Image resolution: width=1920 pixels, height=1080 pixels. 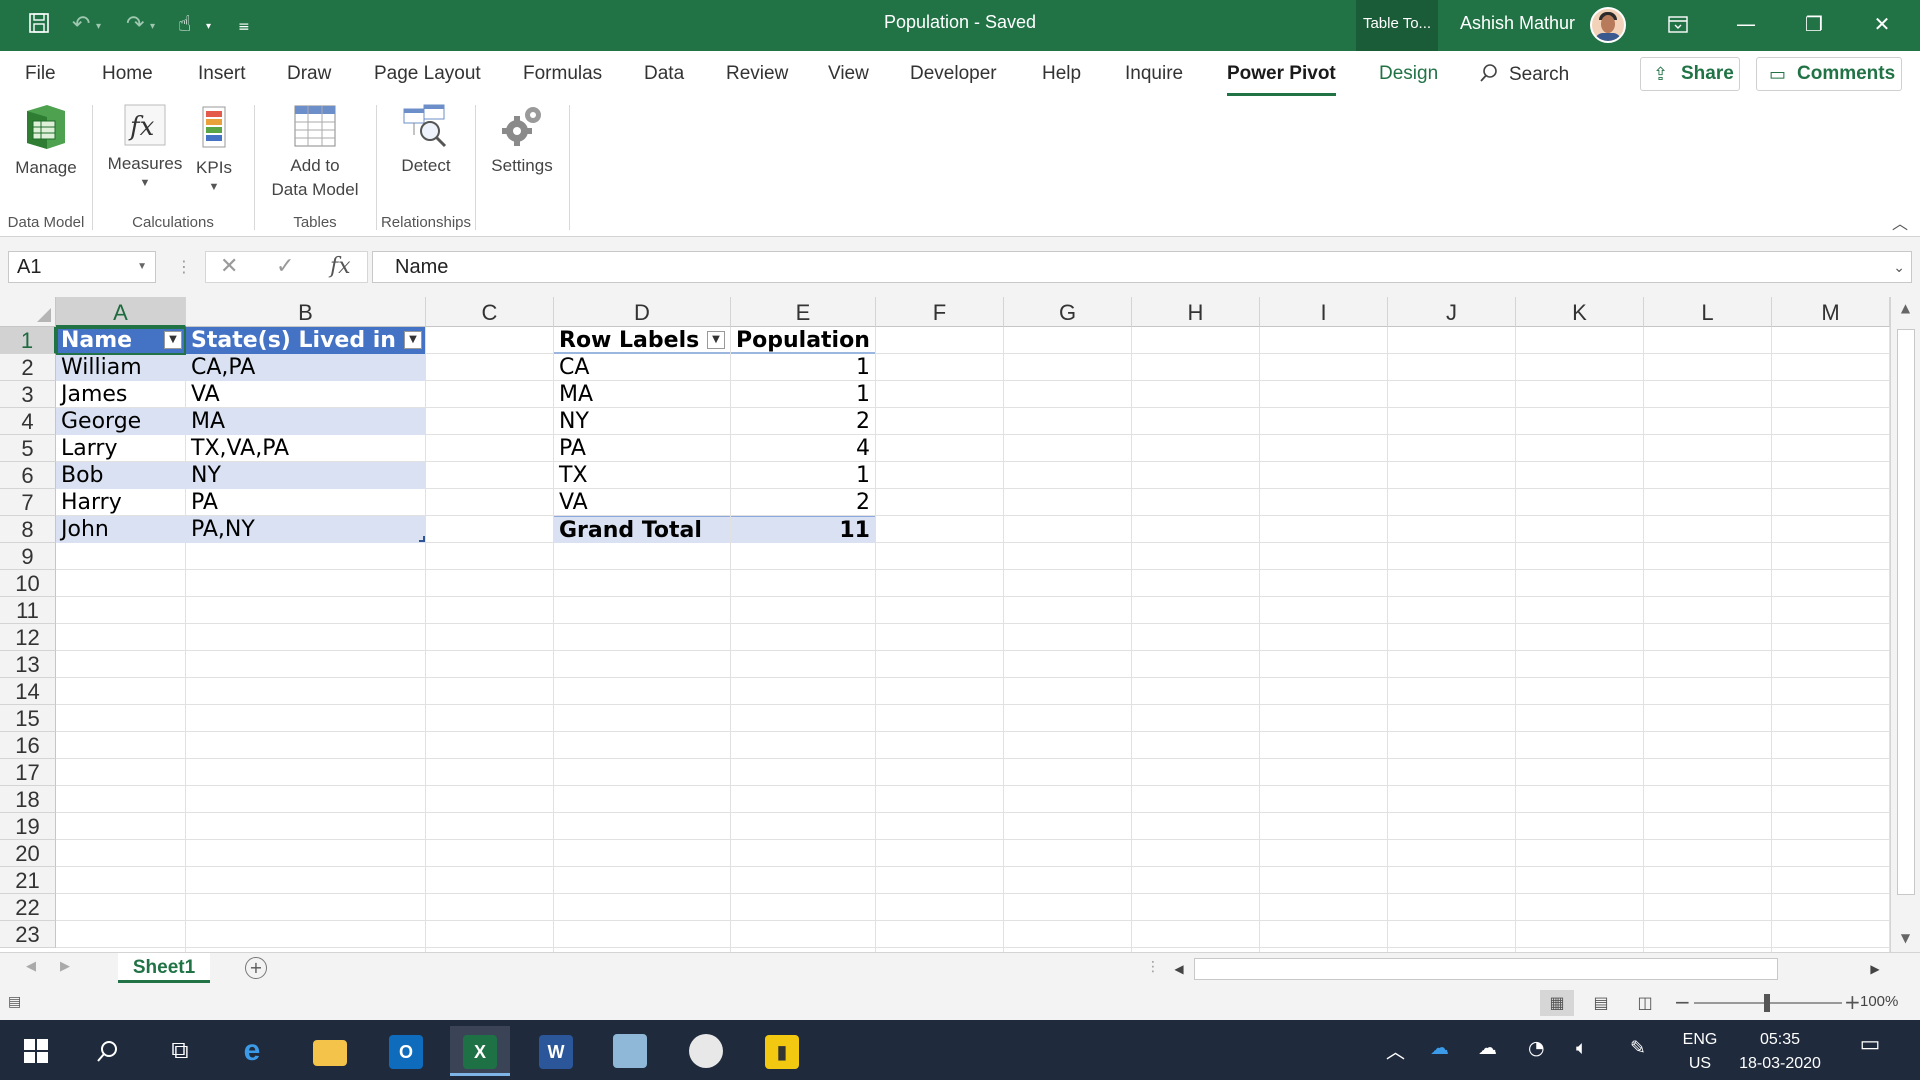 I want to click on vertical-scrollbar: ▲ ▼, so click(x=1905, y=624).